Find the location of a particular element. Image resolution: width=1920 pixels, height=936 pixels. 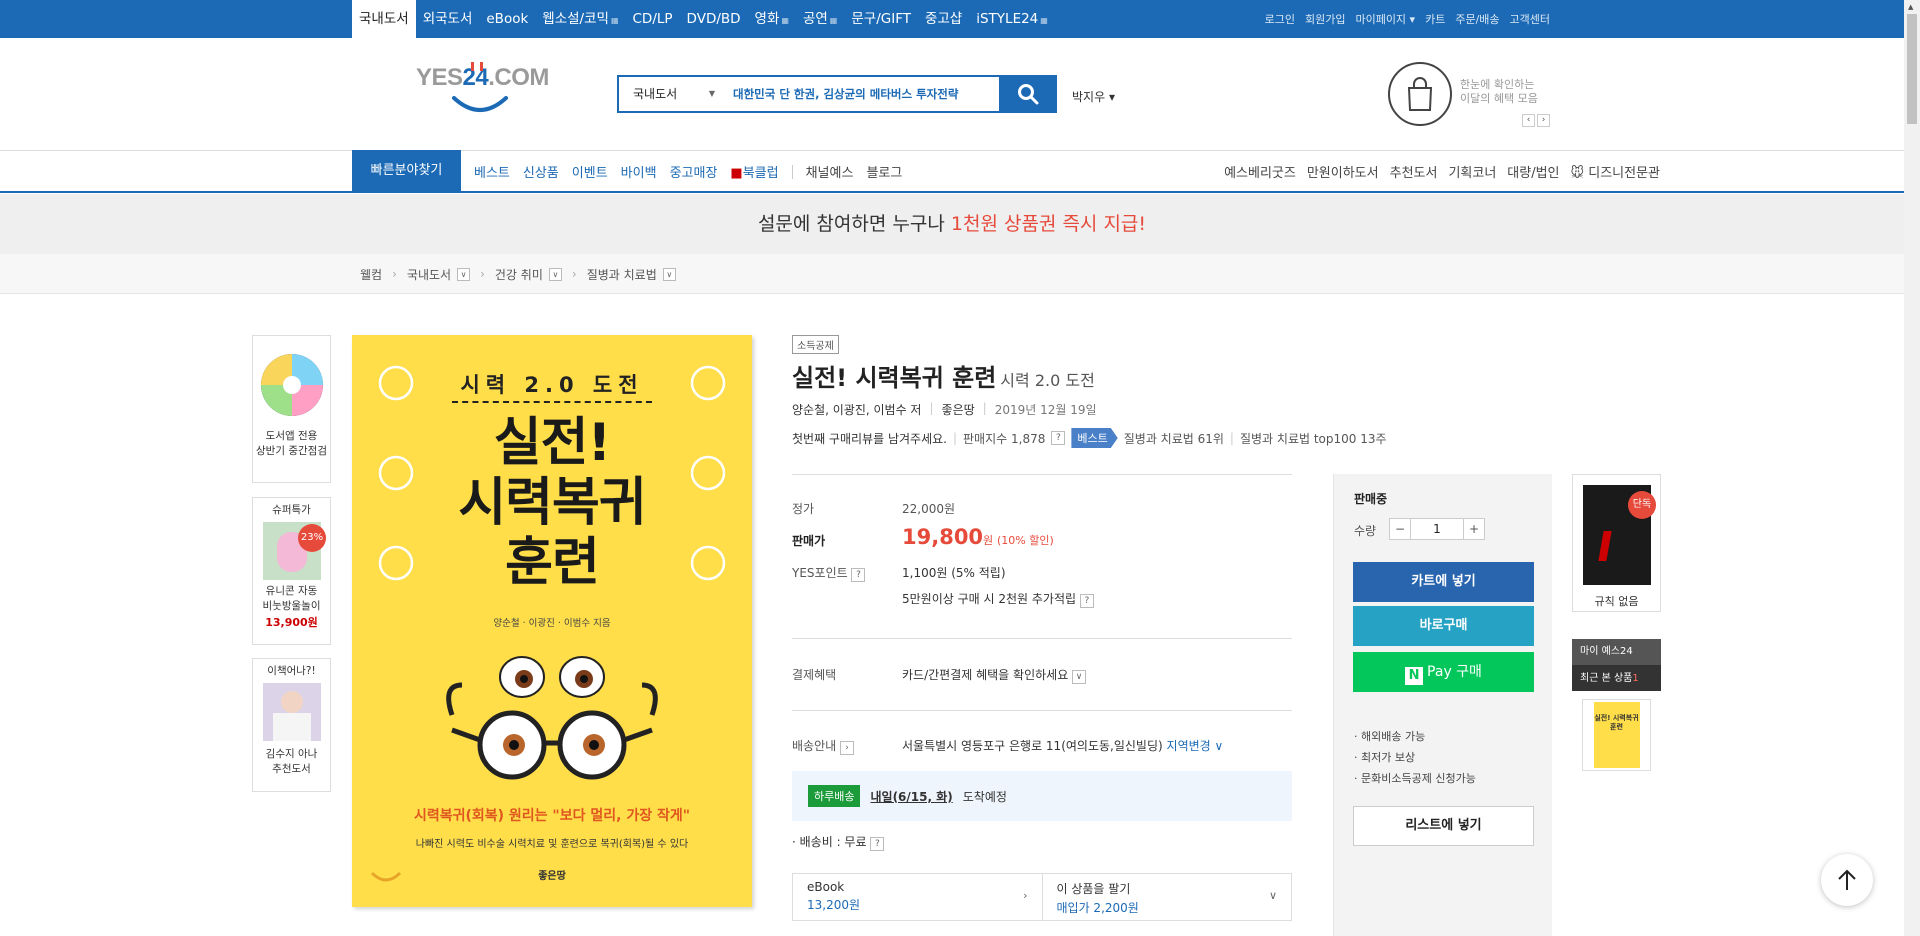

top-nav-show: 공연 ▦ is located at coordinates (820, 19).